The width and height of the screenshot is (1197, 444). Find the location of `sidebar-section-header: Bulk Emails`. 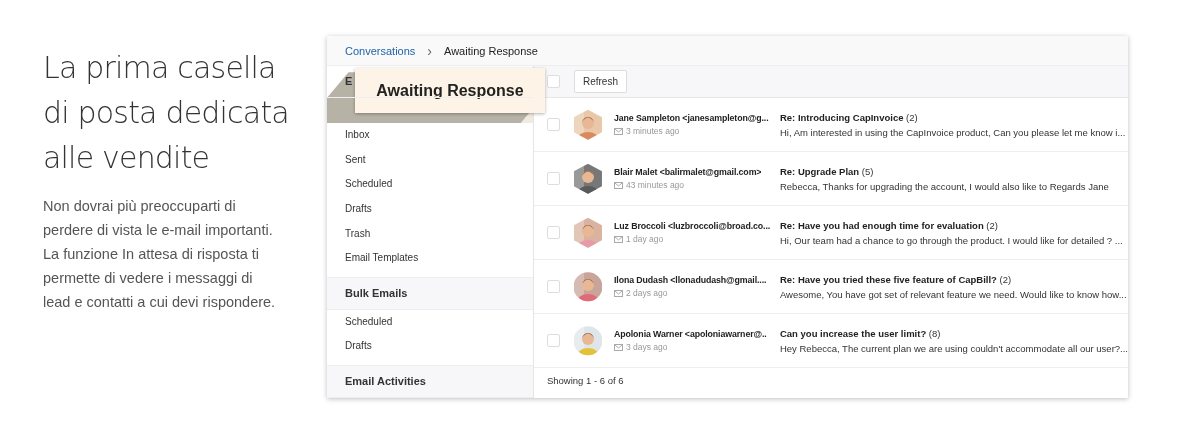

sidebar-section-header: Bulk Emails is located at coordinates (430, 293).